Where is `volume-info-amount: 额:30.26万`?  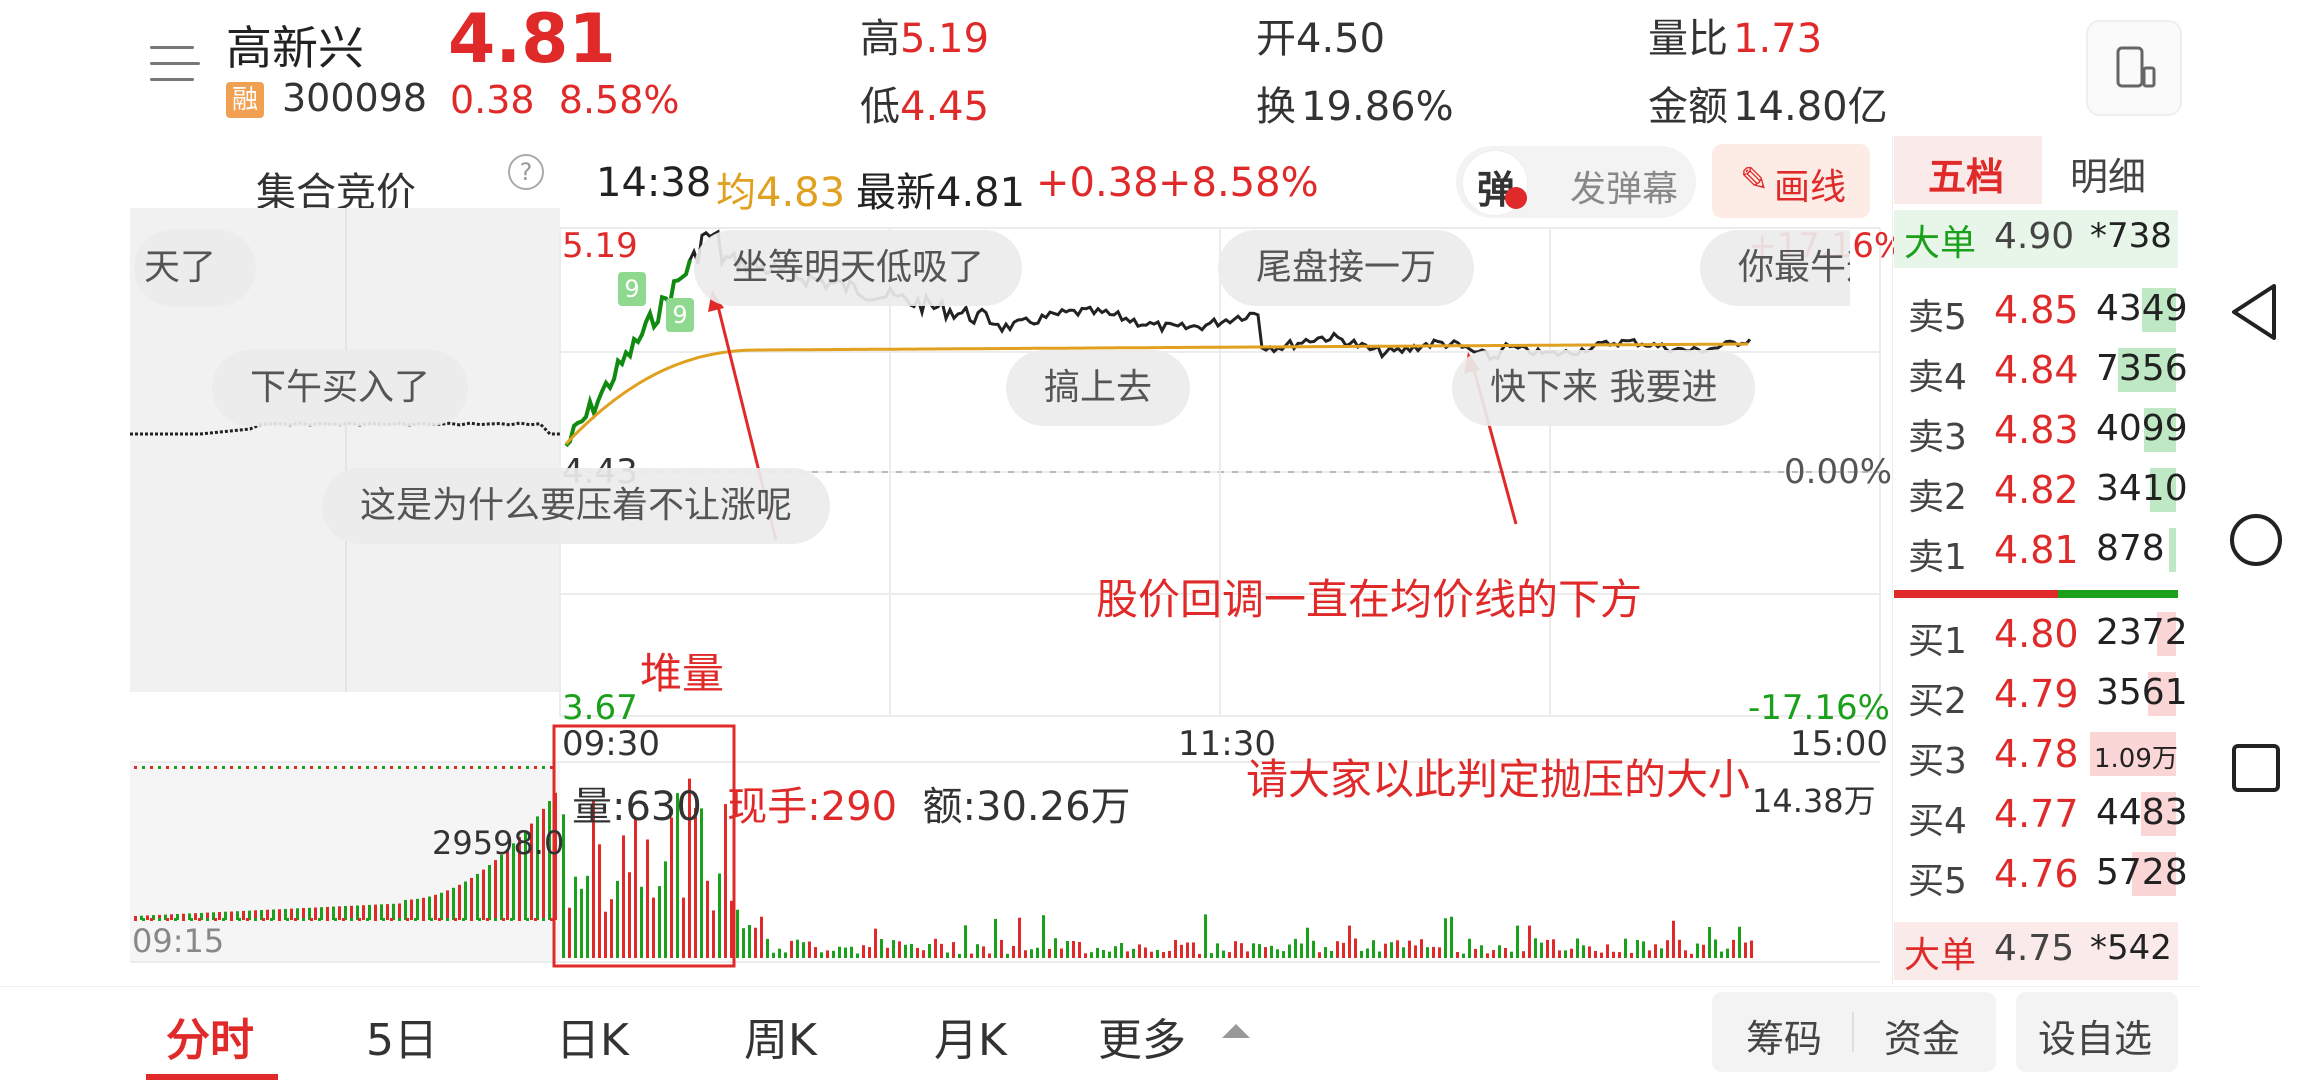 volume-info-amount: 额:30.26万 is located at coordinates (1026, 807).